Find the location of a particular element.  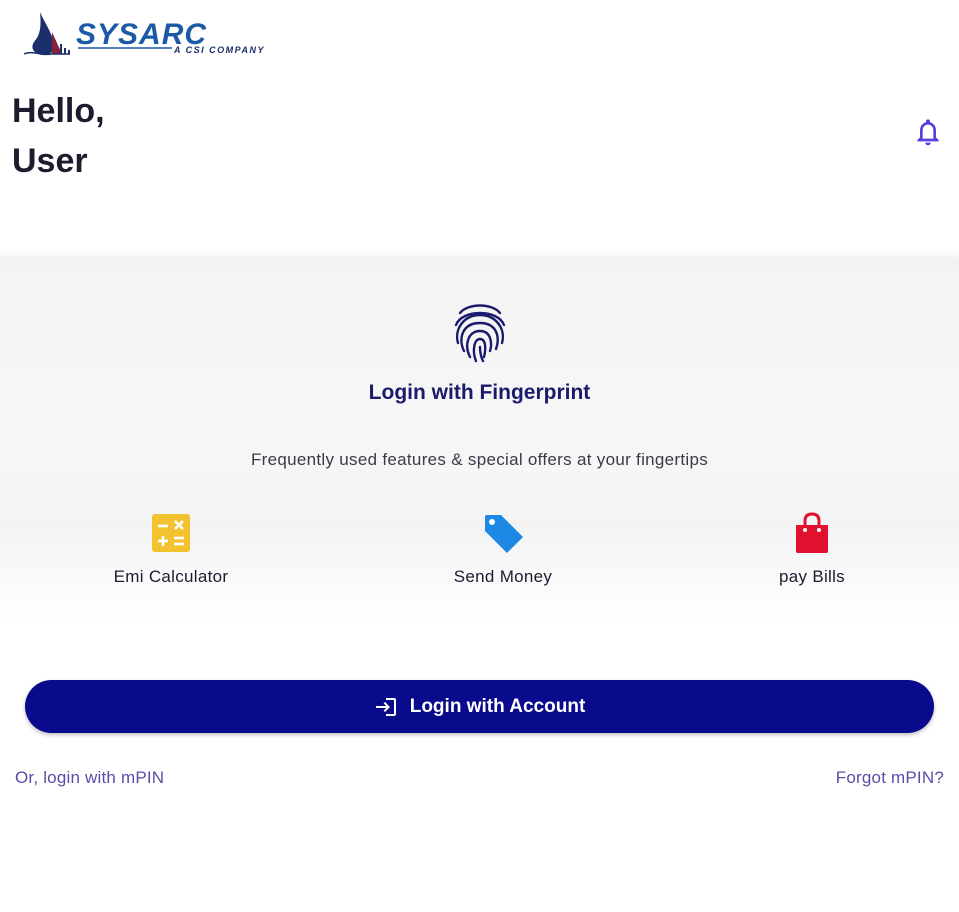

login-icon is located at coordinates (385, 706).